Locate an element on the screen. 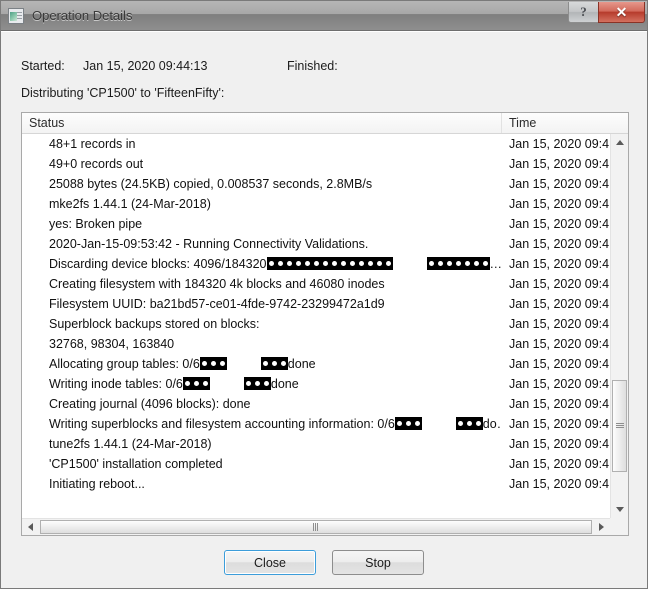 Image resolution: width=648 pixels, height=589 pixels. application-window-icon is located at coordinates (16, 15).